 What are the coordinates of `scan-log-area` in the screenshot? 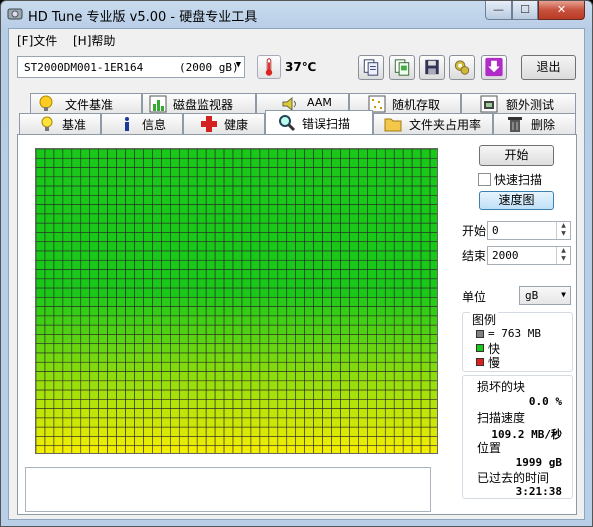 It's located at (228, 489).